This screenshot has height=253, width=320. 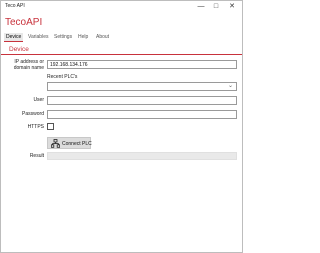 I want to click on tab-about: About, so click(x=102, y=37).